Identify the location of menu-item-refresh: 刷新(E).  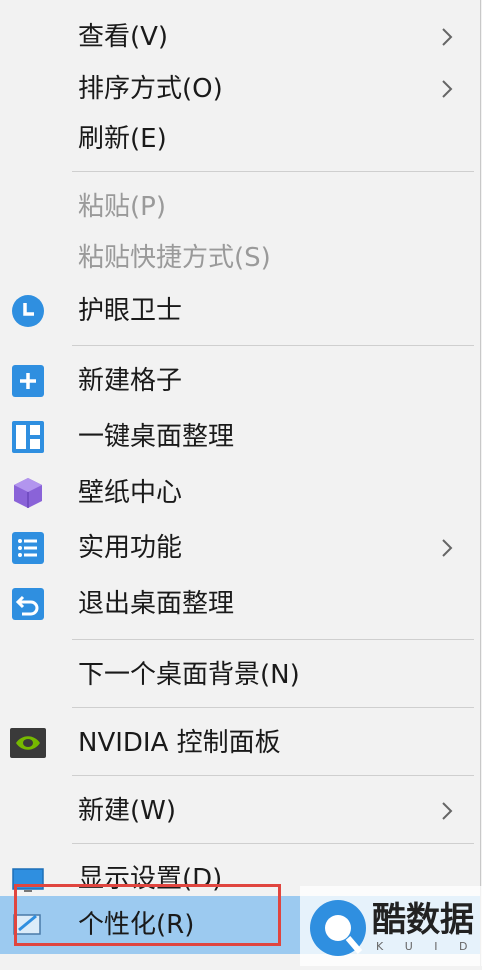
(240, 139).